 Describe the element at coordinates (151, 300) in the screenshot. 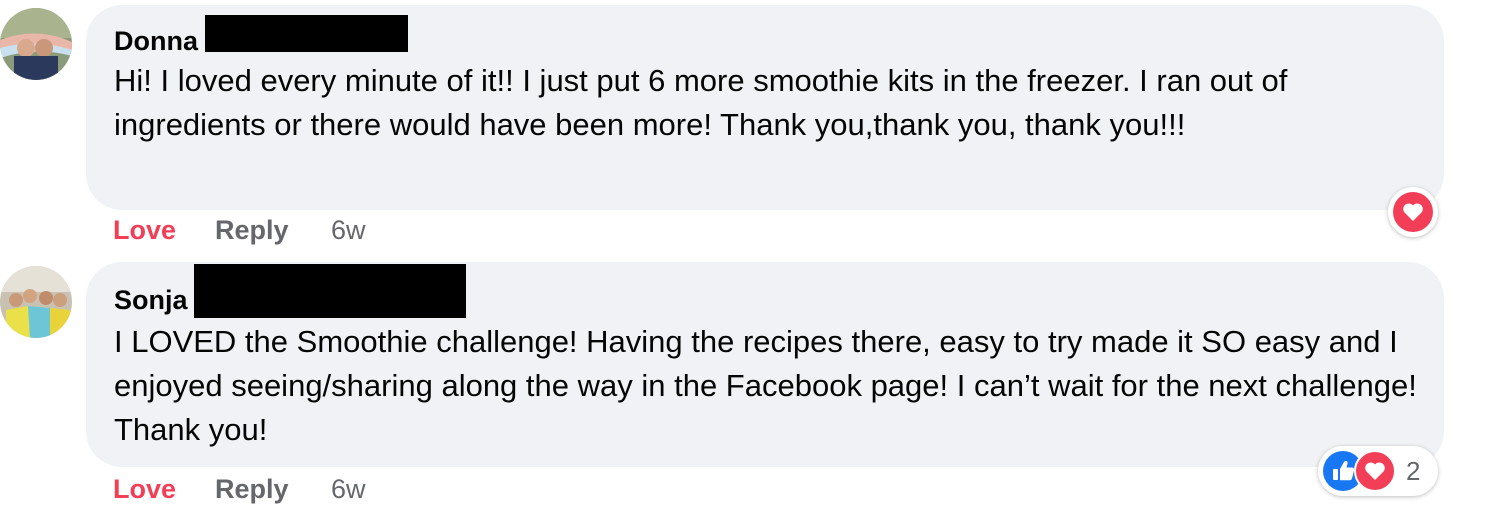

I see `comment-author: Sonja` at that location.